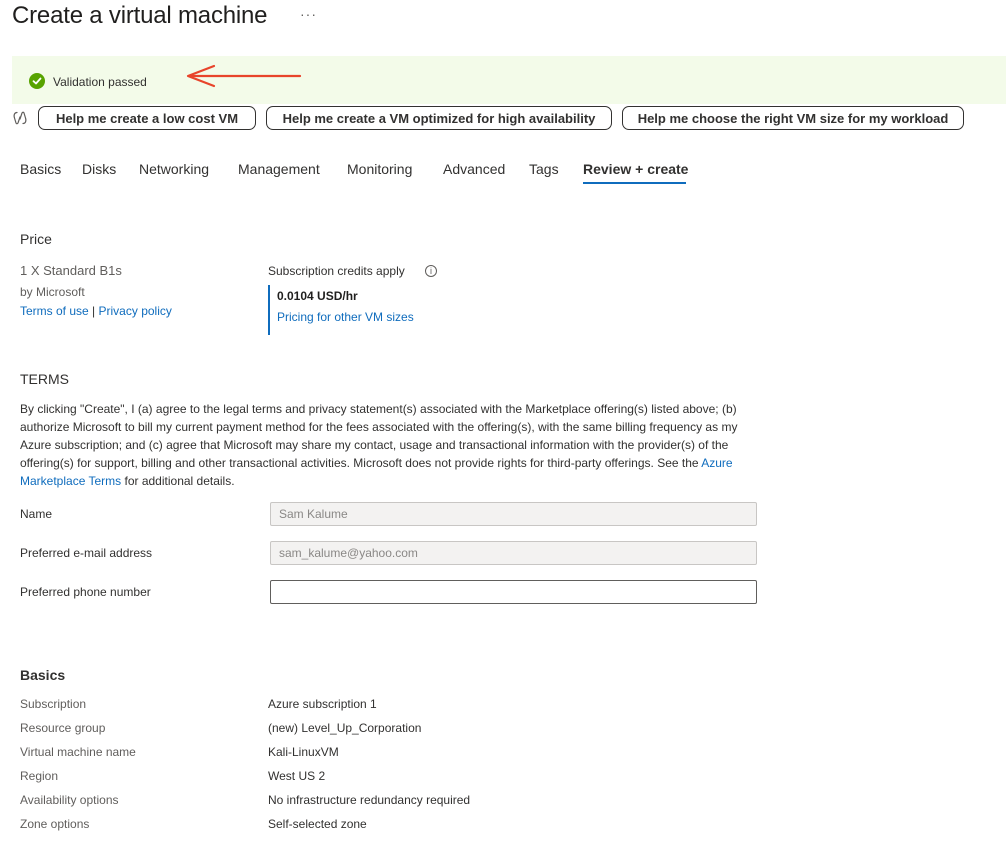 Image resolution: width=1006 pixels, height=842 pixels. Describe the element at coordinates (634, 183) in the screenshot. I see `active-tab-indicator` at that location.